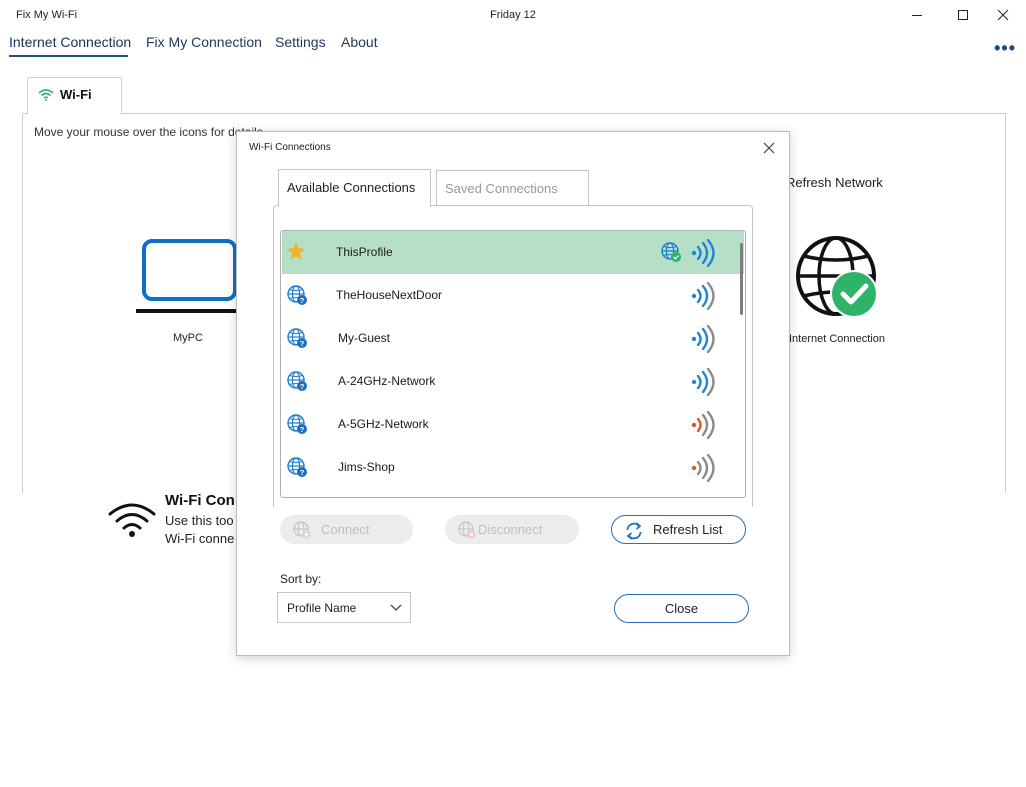 The width and height of the screenshot is (1026, 787). I want to click on disconnect-button-label: Disconnect, so click(510, 529).